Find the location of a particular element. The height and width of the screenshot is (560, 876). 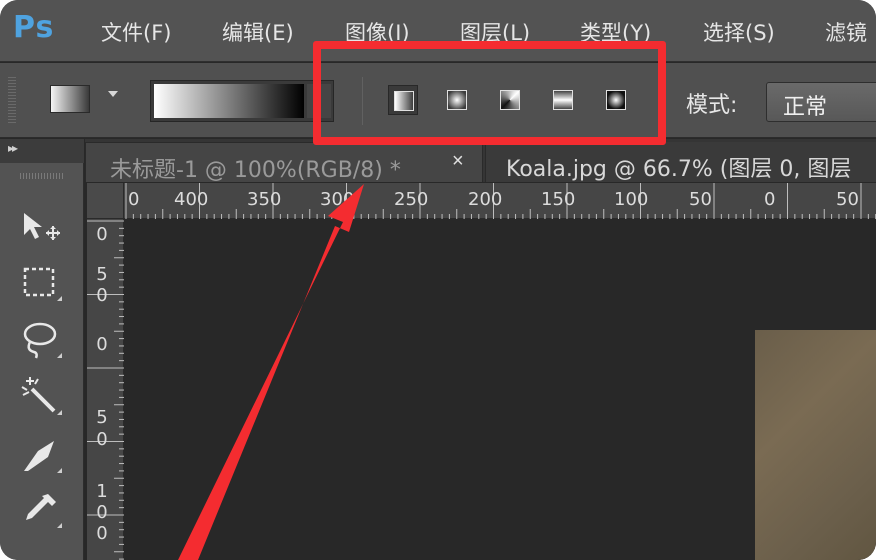

lasso-icon is located at coordinates (42, 340).